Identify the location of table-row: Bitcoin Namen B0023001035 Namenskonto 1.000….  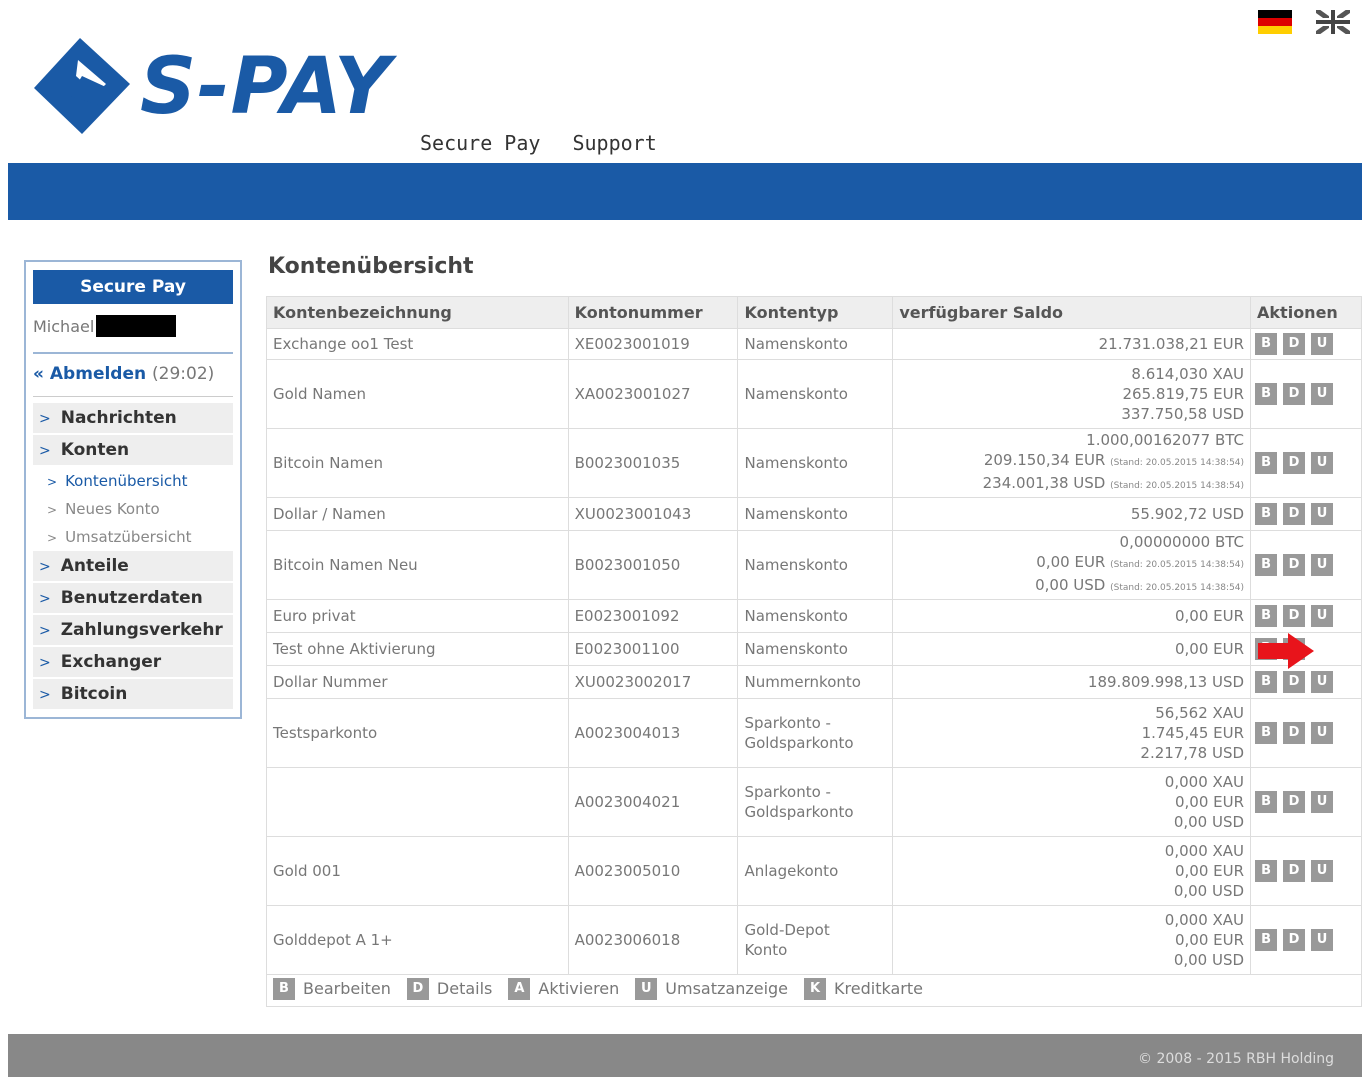
(814, 463).